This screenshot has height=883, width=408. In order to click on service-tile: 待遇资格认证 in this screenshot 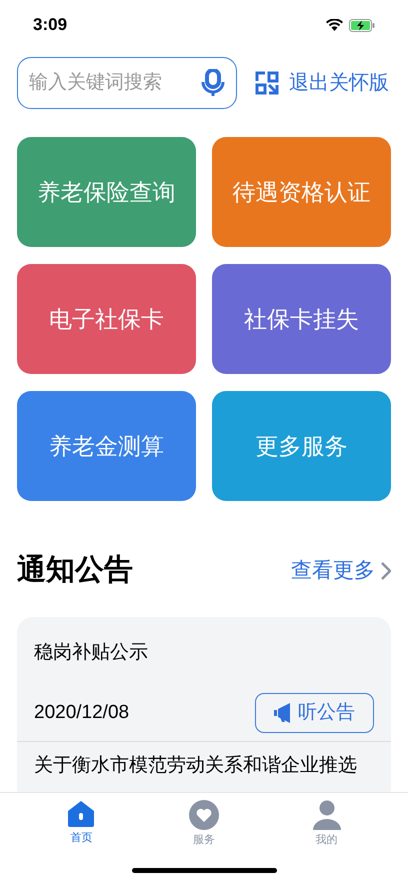, I will do `click(301, 192)`.